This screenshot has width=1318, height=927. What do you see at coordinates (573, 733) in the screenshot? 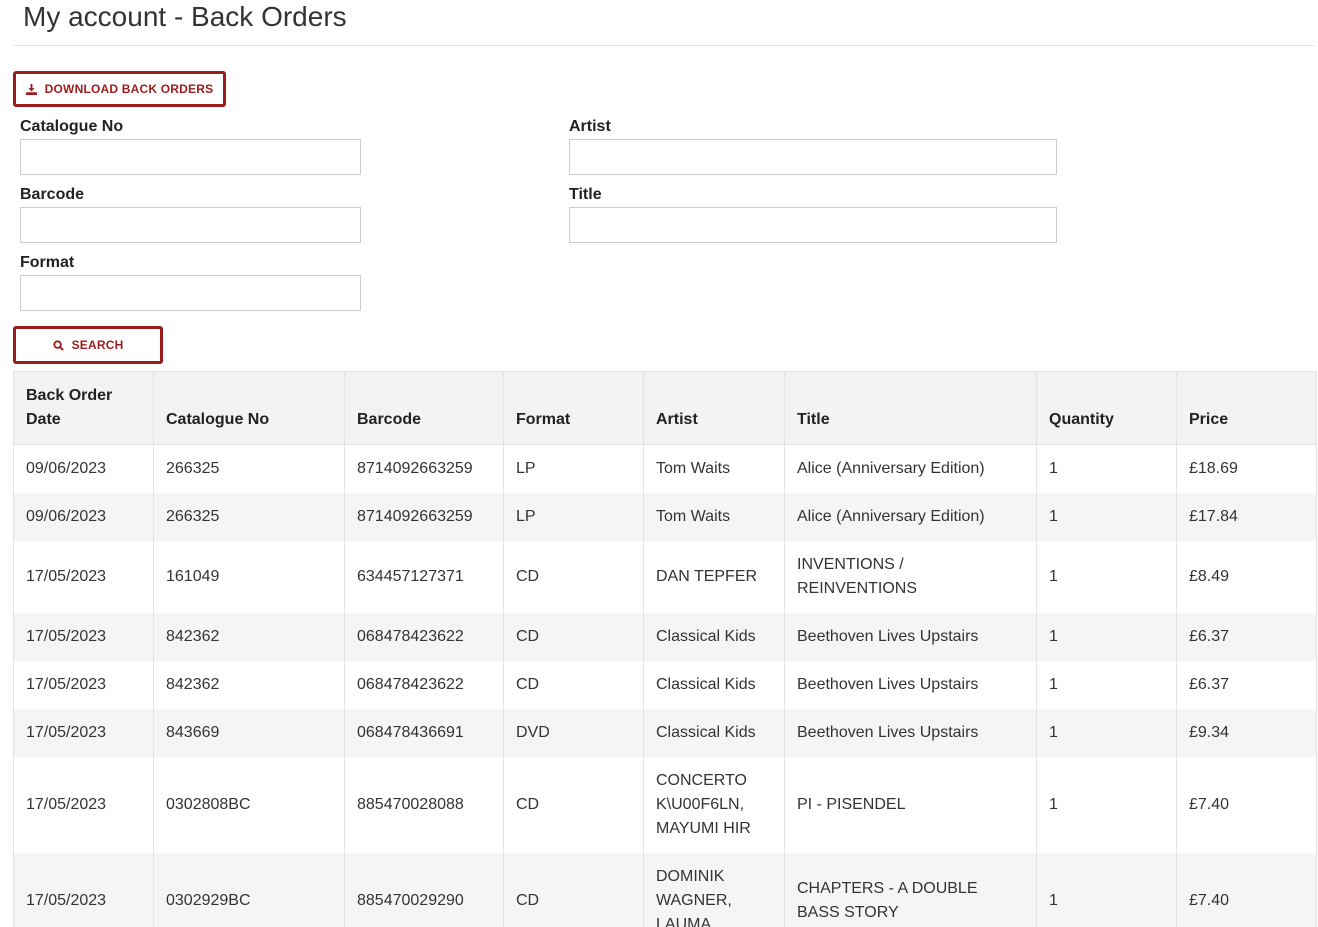
I see `cell-format: DVD` at bounding box center [573, 733].